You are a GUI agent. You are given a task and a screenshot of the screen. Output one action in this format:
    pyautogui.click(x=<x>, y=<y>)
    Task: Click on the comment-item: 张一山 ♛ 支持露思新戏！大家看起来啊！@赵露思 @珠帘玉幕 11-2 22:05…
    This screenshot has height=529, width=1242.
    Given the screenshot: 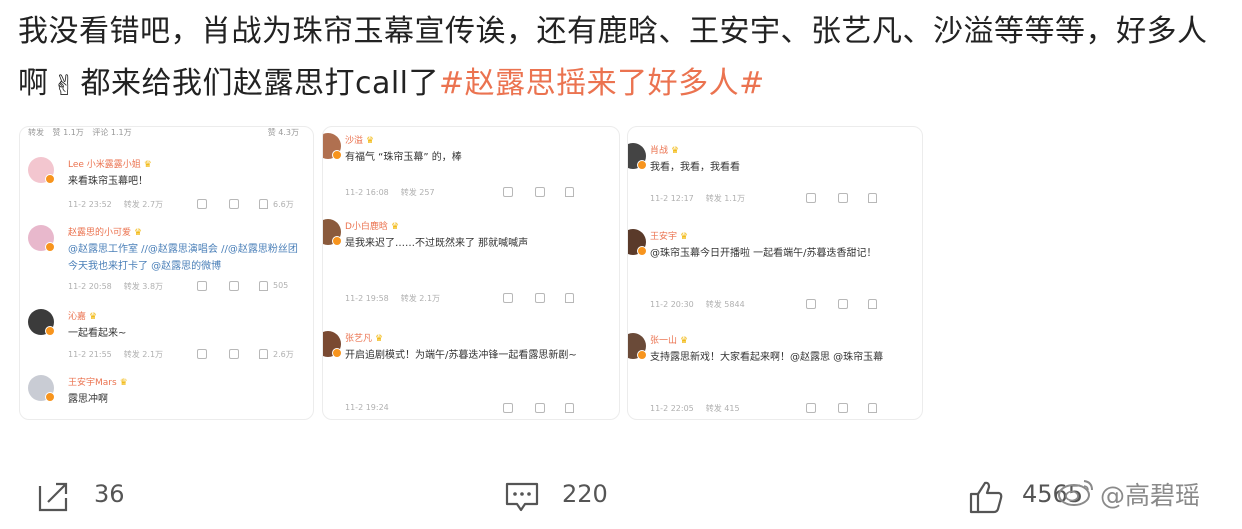 What is the action you would take?
    pyautogui.click(x=775, y=375)
    